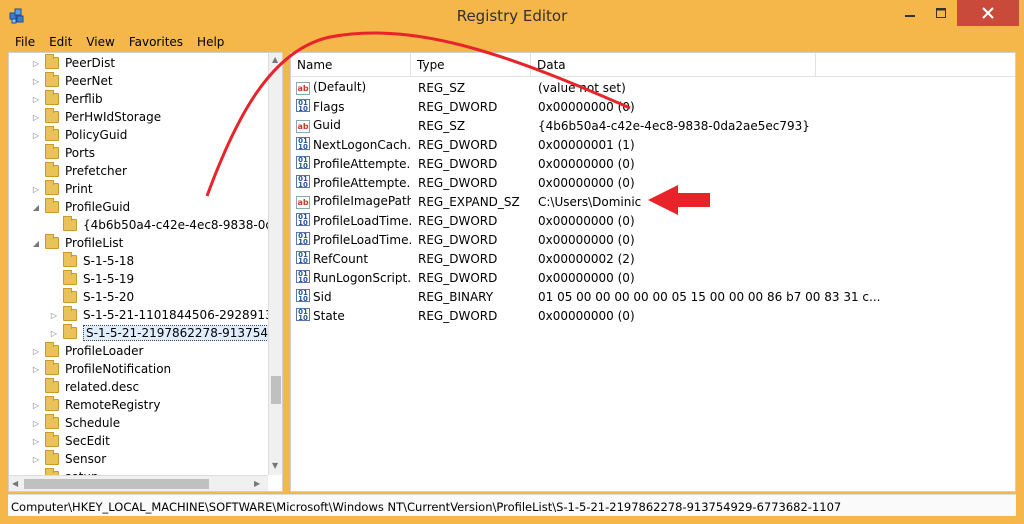 This screenshot has height=524, width=1024. Describe the element at coordinates (586, 315) in the screenshot. I see `value-data: 0x00000000 (0)` at that location.